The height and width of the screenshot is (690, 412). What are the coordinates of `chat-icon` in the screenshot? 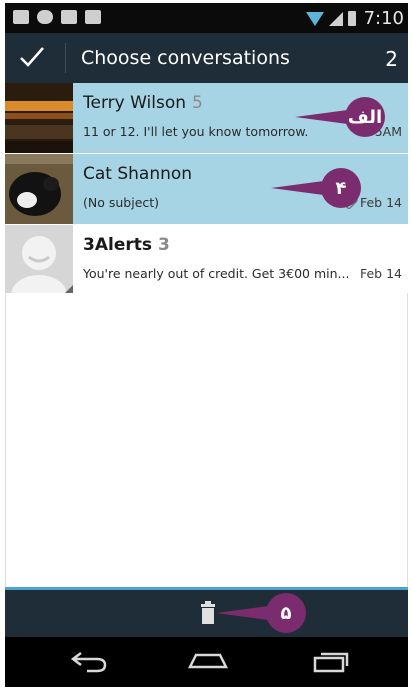 It's located at (45, 17).